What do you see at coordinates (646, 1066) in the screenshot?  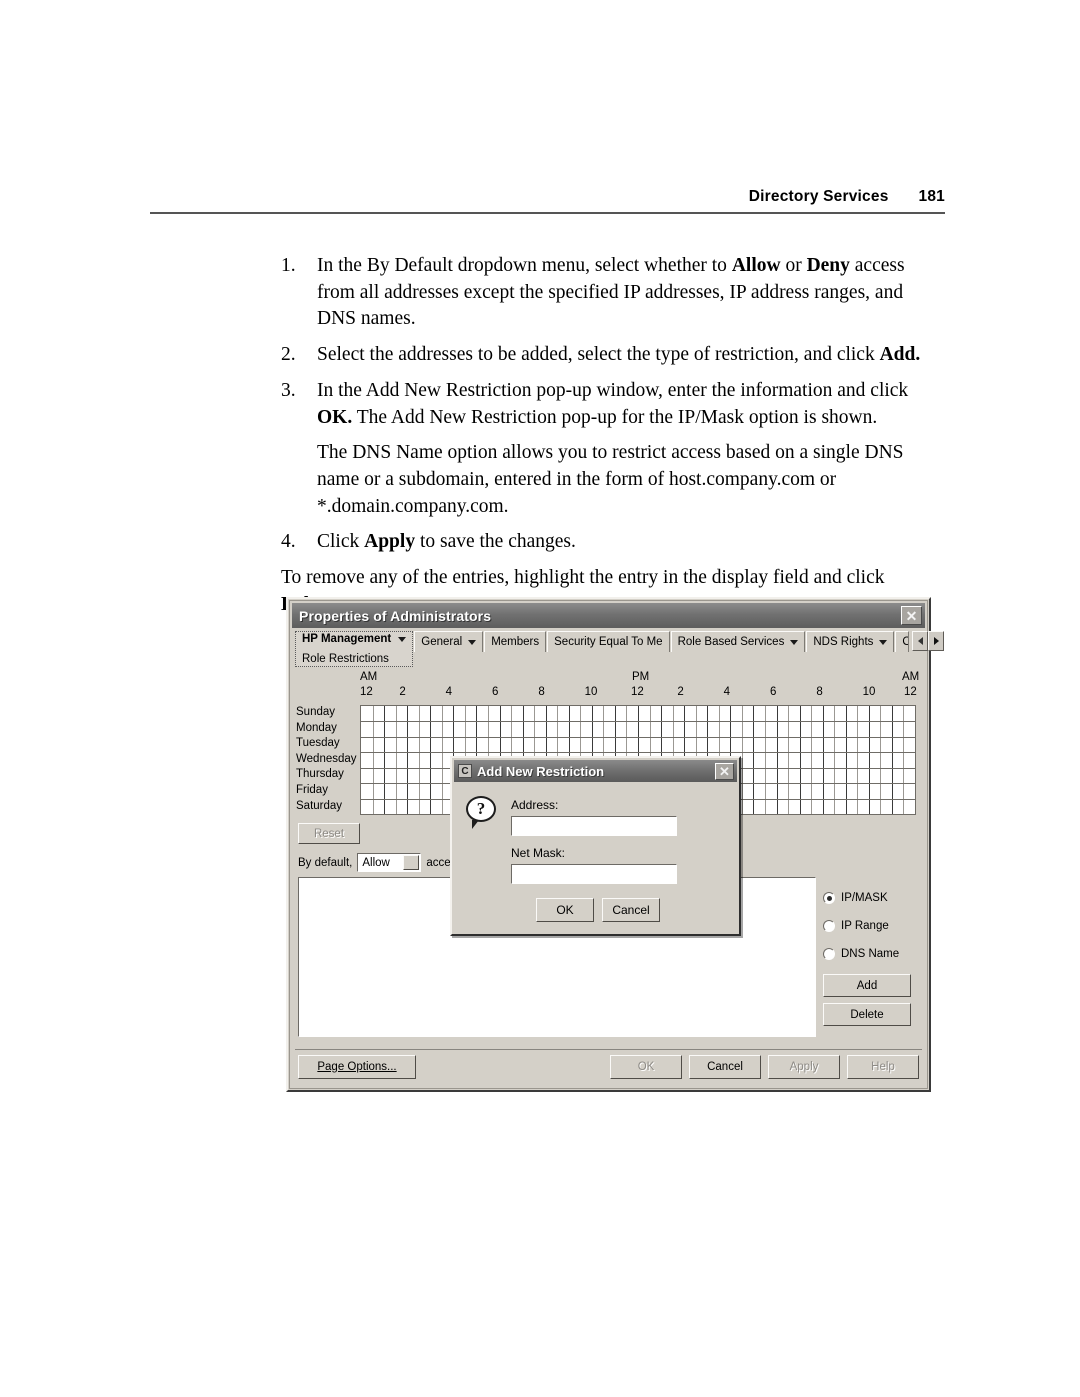 I see `ok-button: OK` at bounding box center [646, 1066].